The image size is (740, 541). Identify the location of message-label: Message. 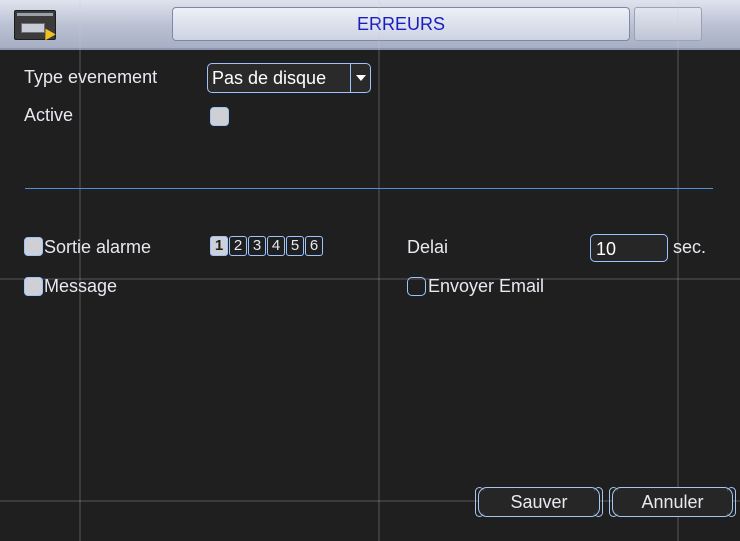
(81, 286).